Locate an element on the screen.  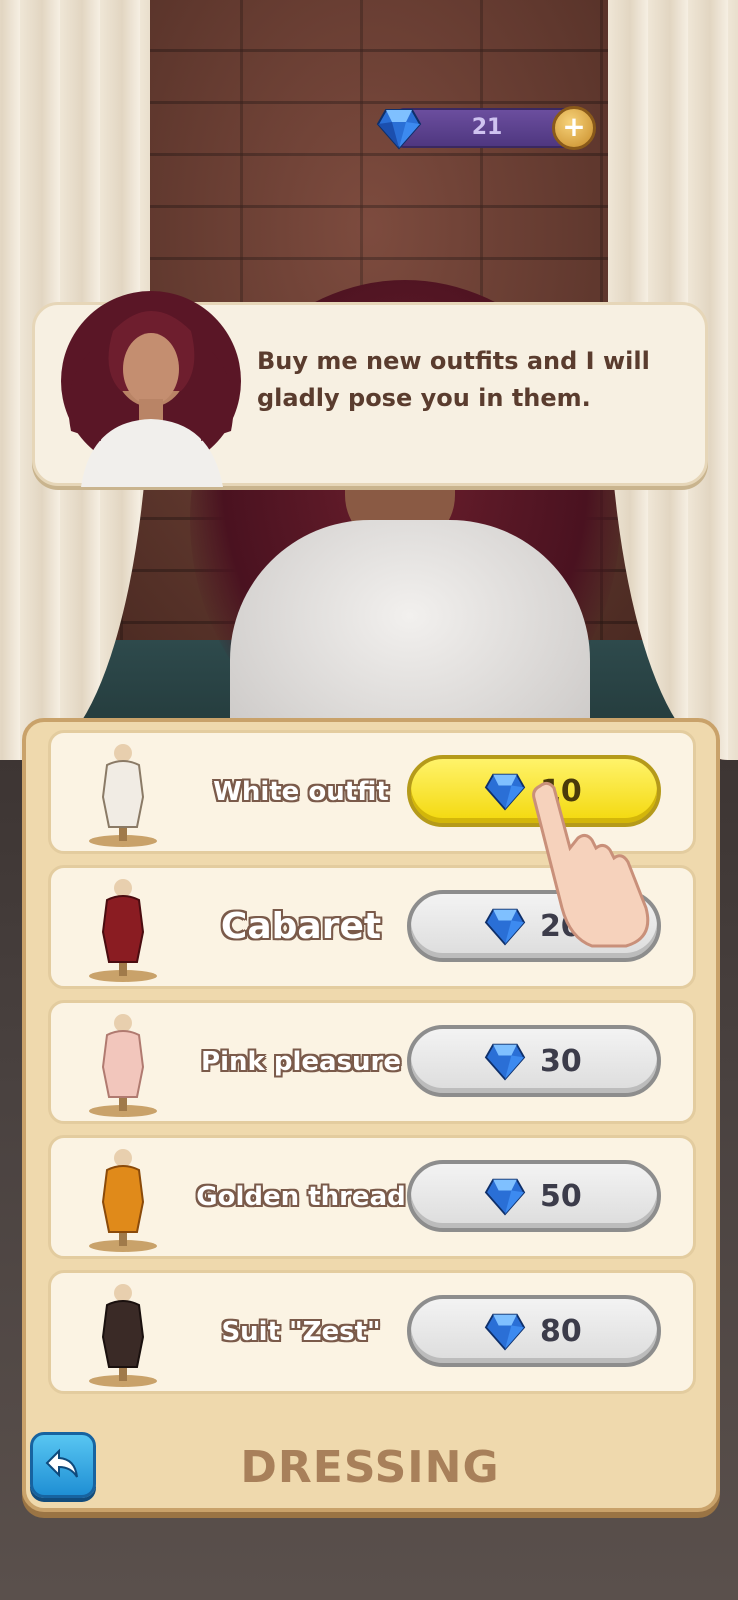
item-price: 50 is located at coordinates (561, 1196).